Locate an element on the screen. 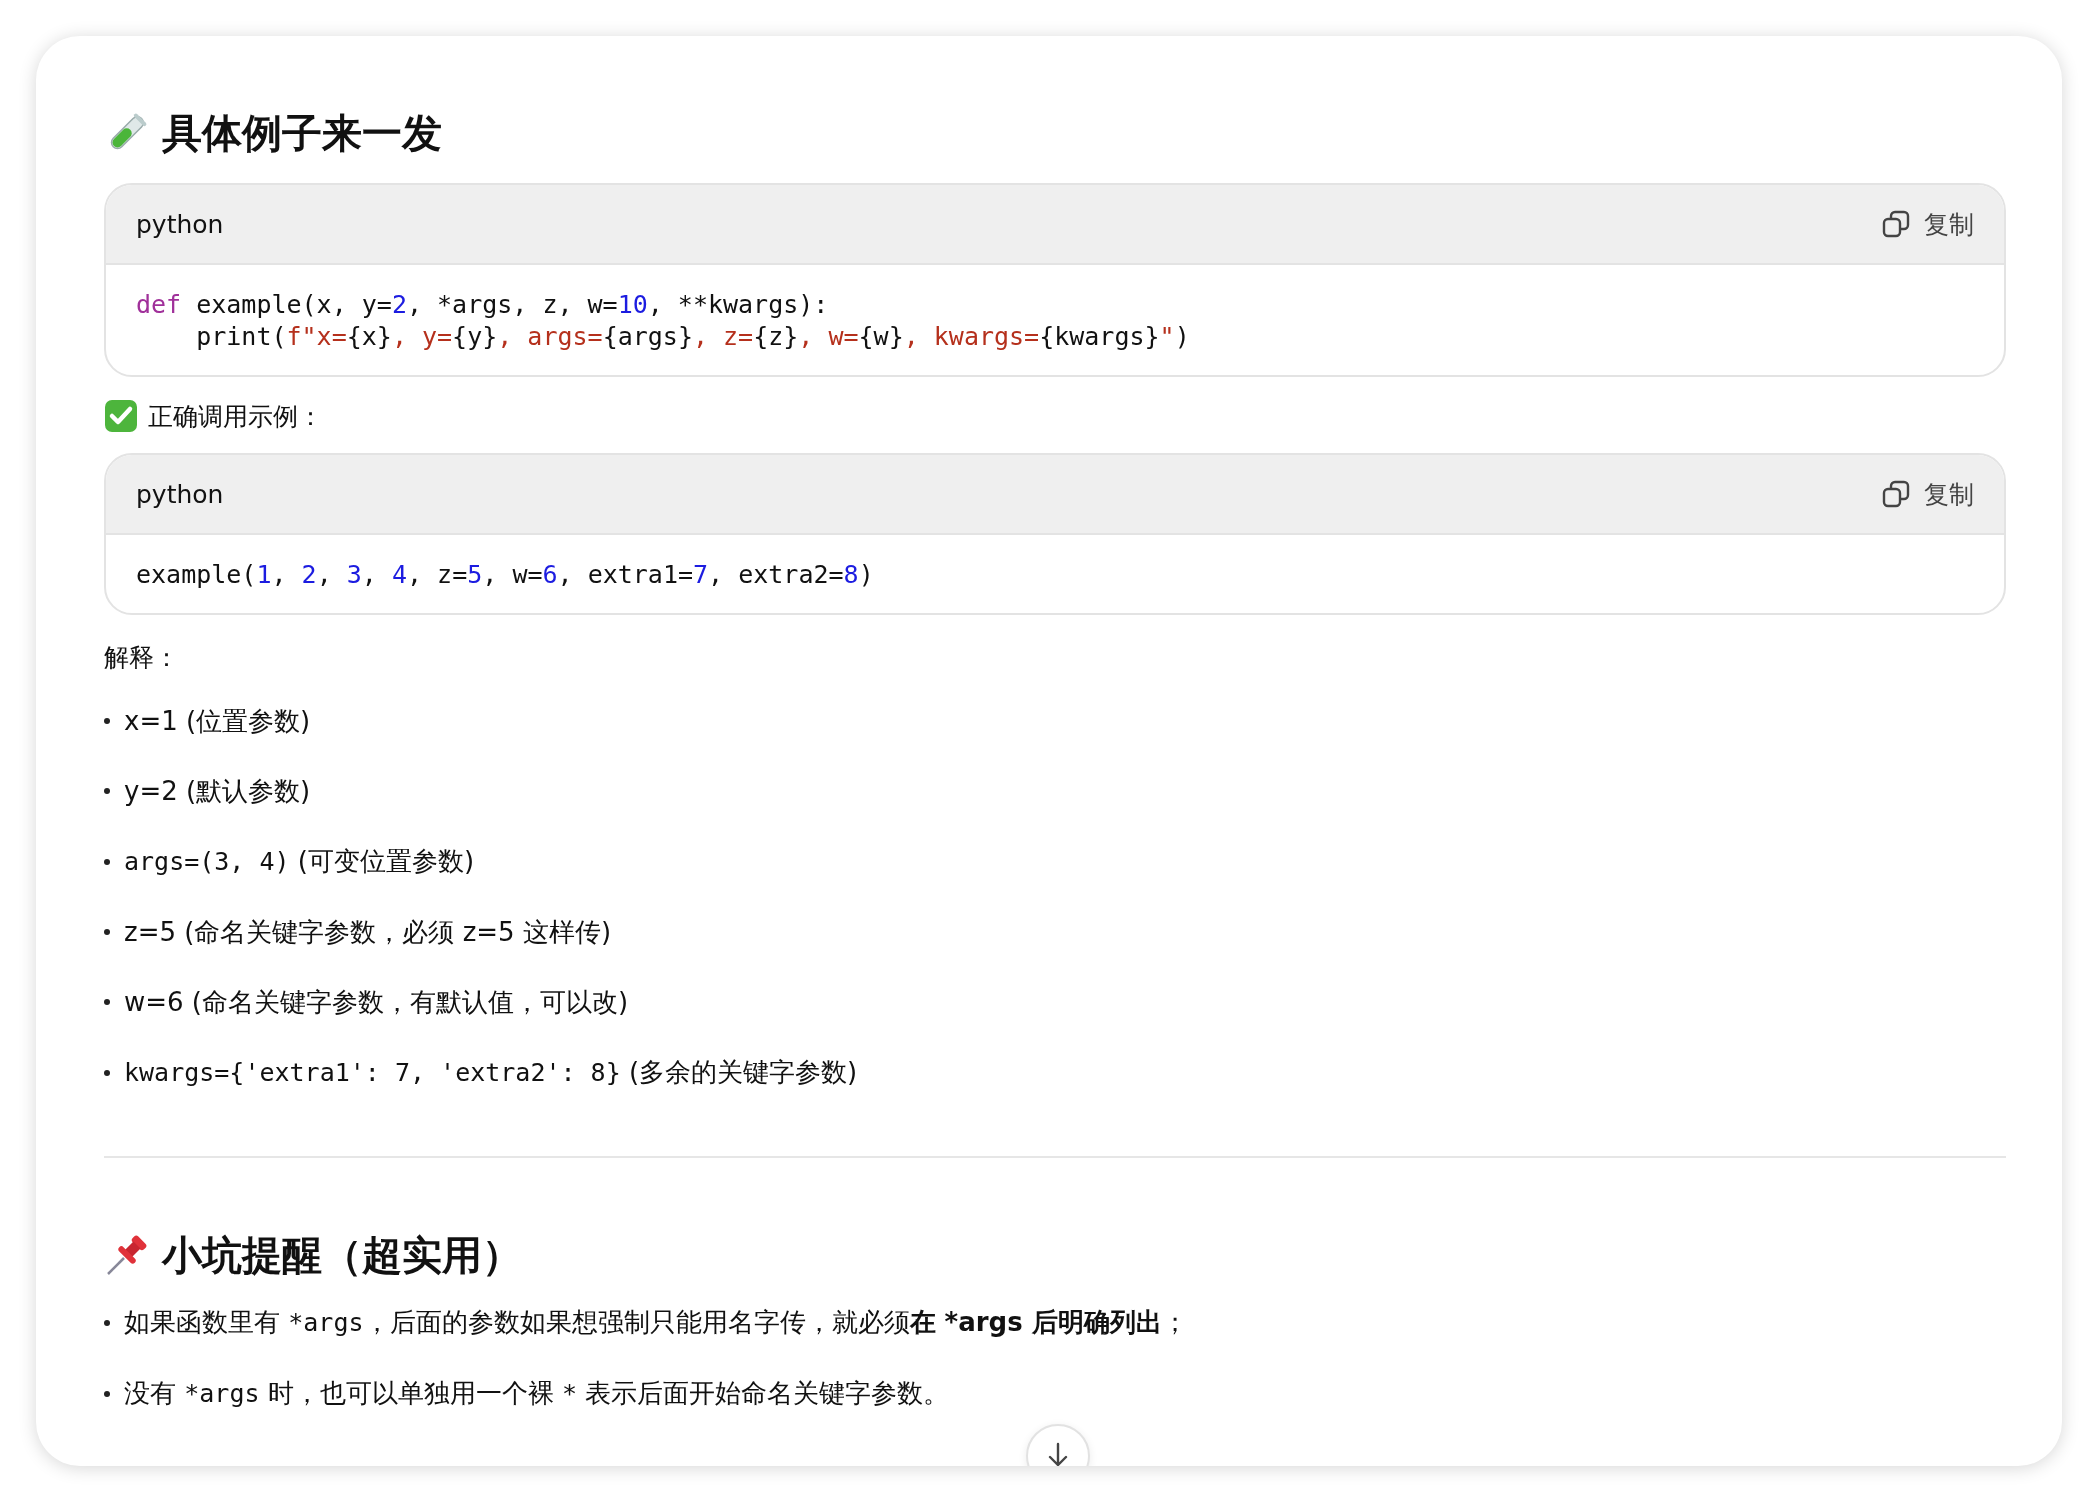 Image resolution: width=2098 pixels, height=1502 pixels. list-item-text: 没有 *args 时，也可以单独用一个裸 * 表示后面开始命名关键字参数。 is located at coordinates (537, 1393).